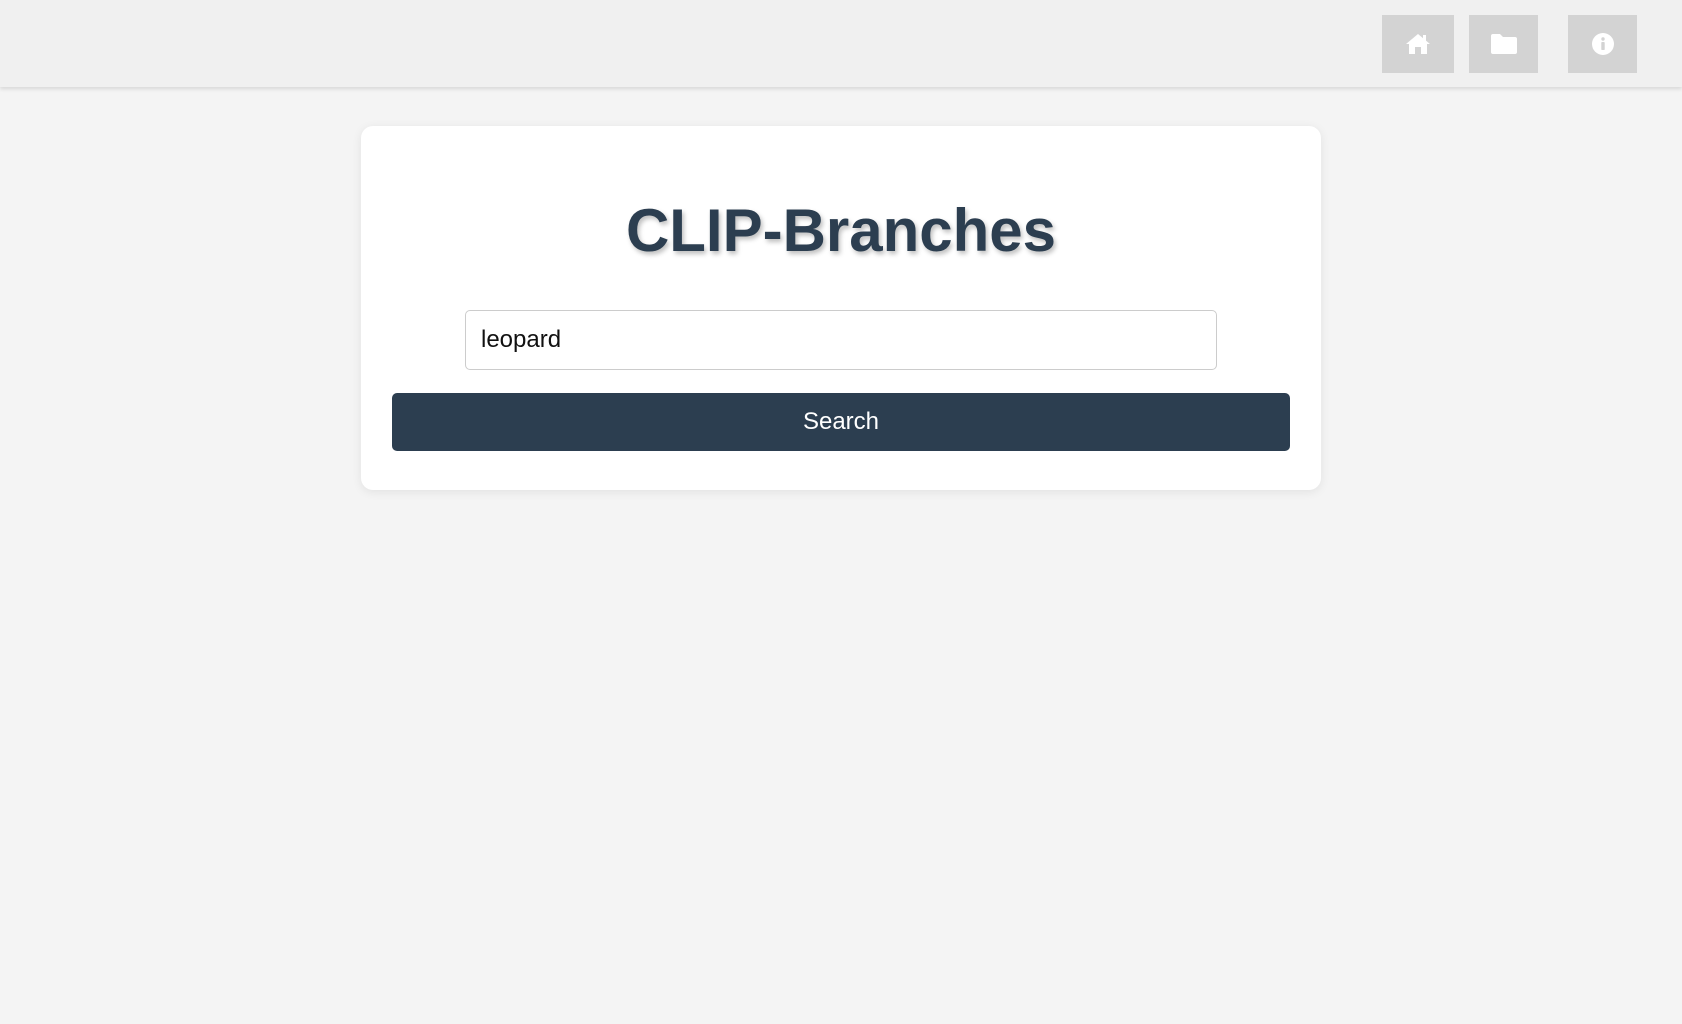 The image size is (1682, 1024). Describe the element at coordinates (841, 422) in the screenshot. I see `search-button: Search` at that location.